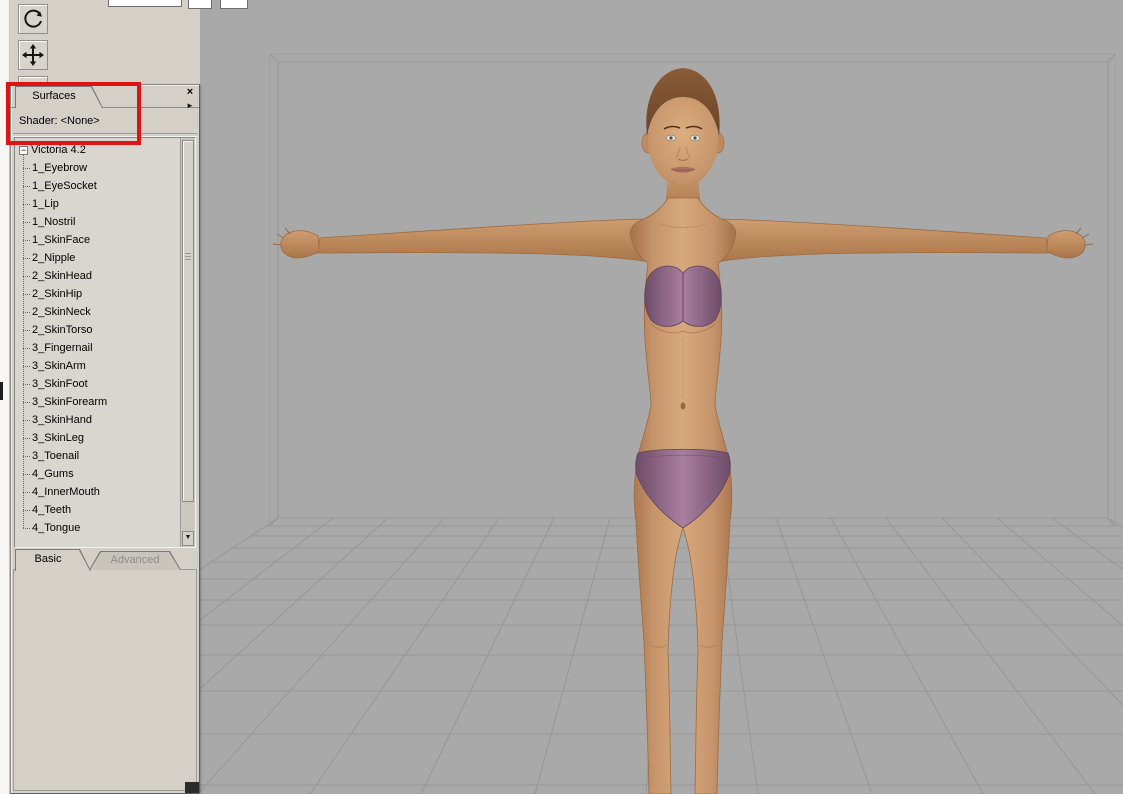  I want to click on surface-tree-item: 2_SkinHip, so click(98, 294).